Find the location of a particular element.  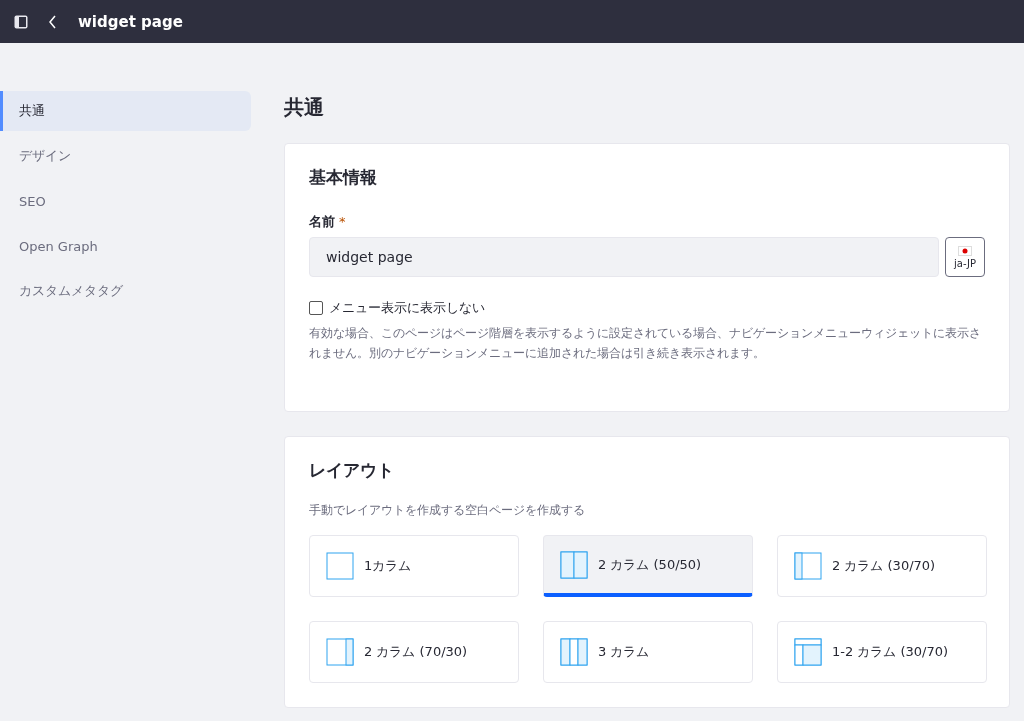

field-label: 名前 is located at coordinates (322, 221).